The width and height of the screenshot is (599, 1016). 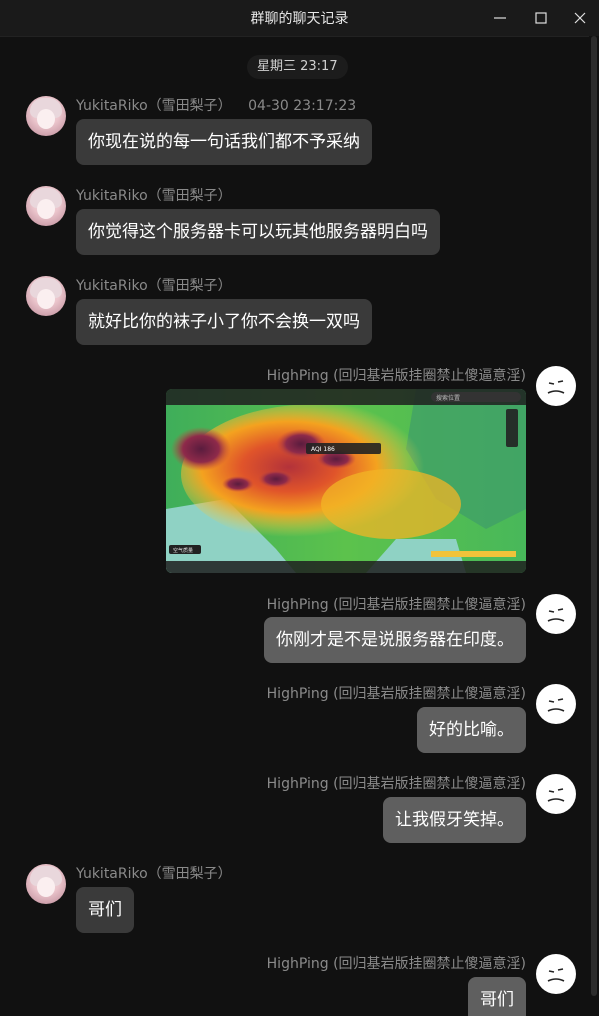 I want to click on time-divider: 星期三 23:17, so click(x=297, y=67).